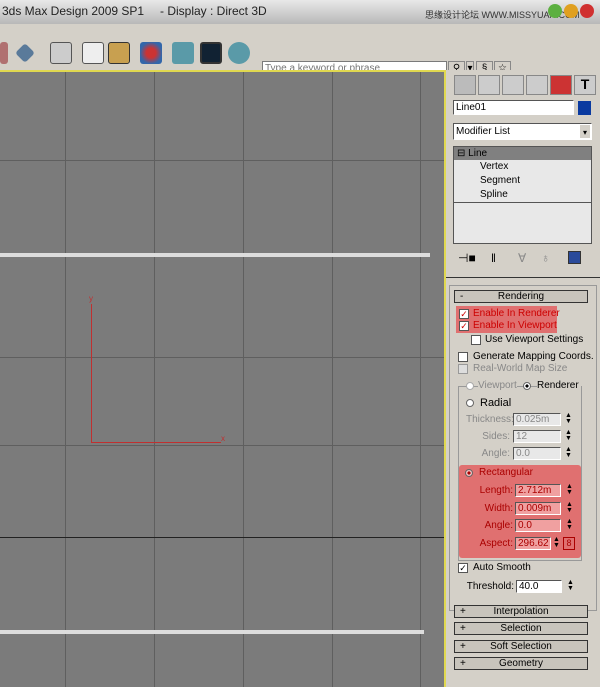 Image resolution: width=600 pixels, height=687 pixels. I want to click on sides-spinner: ▲ ▼, so click(568, 436).